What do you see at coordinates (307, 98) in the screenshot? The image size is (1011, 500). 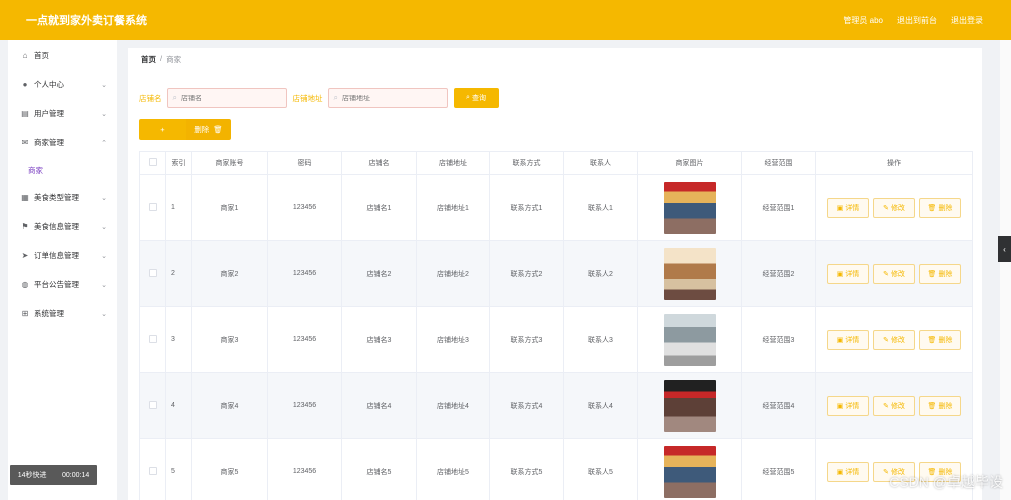 I see `shop-address-label: 店铺地址` at bounding box center [307, 98].